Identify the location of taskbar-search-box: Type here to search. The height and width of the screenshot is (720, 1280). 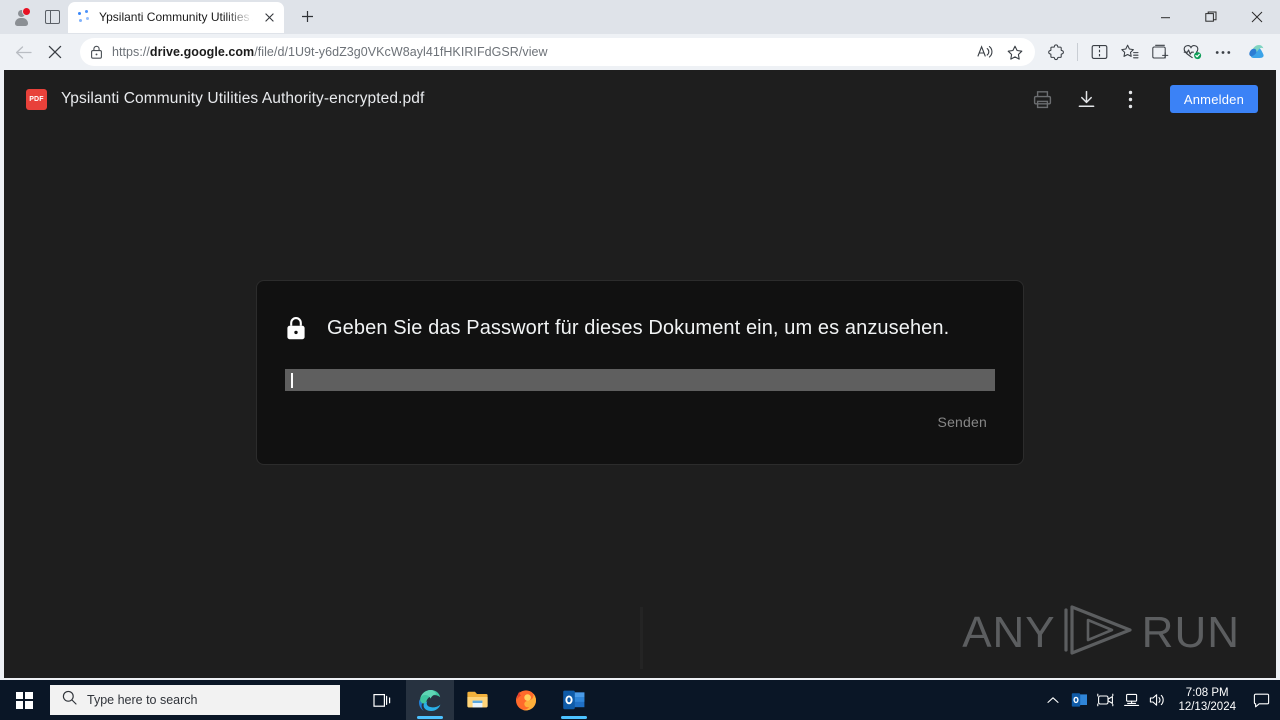
(195, 700).